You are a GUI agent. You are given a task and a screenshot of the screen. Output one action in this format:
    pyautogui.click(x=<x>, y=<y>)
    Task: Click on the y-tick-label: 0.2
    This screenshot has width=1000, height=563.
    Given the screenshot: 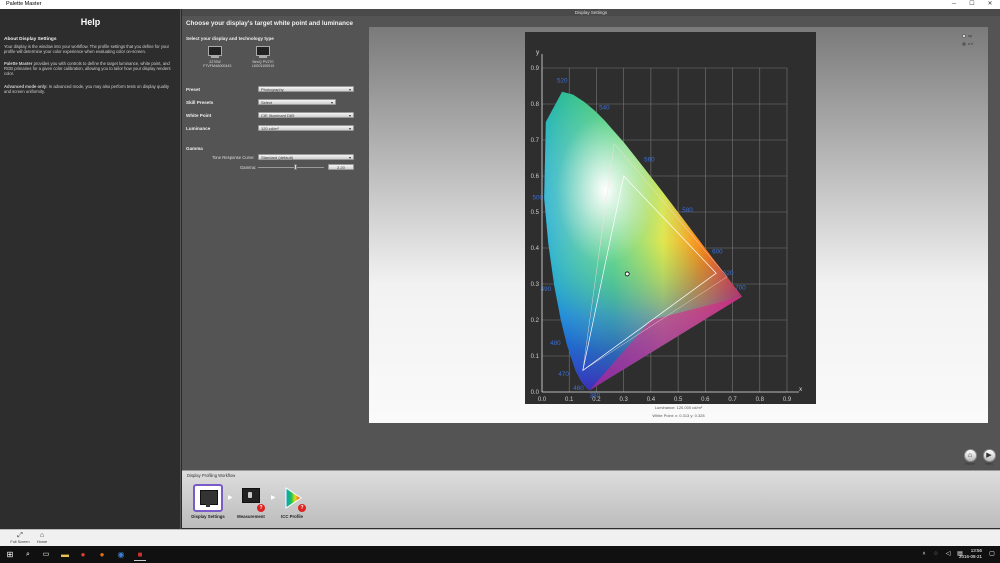 What is the action you would take?
    pyautogui.click(x=535, y=321)
    